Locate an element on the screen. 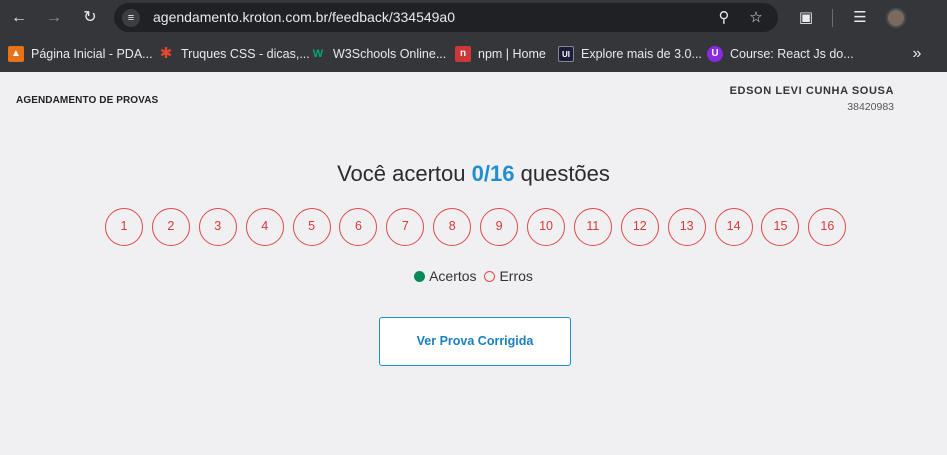 Image resolution: width=947 pixels, height=455 pixels. result-legend: Acertos Erros is located at coordinates (473, 276).